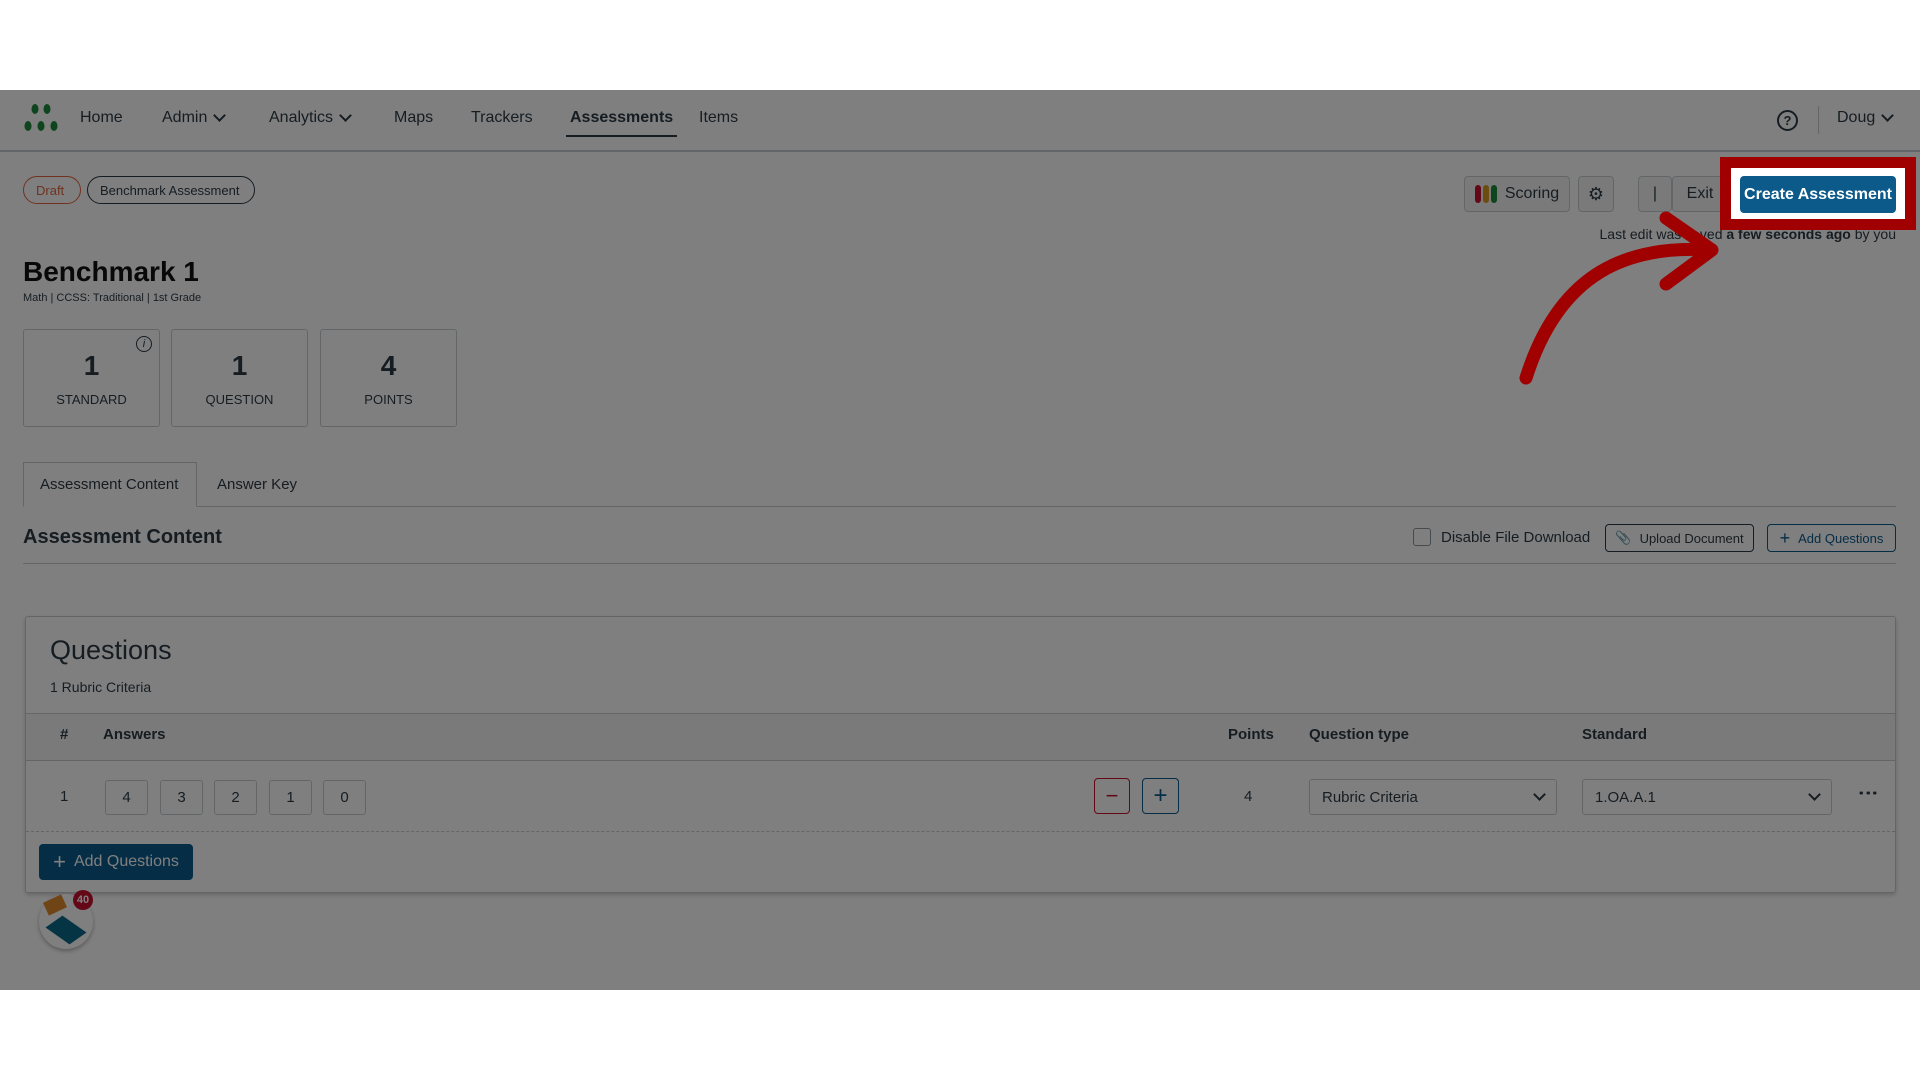 Image resolution: width=1920 pixels, height=1080 pixels. I want to click on create-label: Create Assessment, so click(1818, 194).